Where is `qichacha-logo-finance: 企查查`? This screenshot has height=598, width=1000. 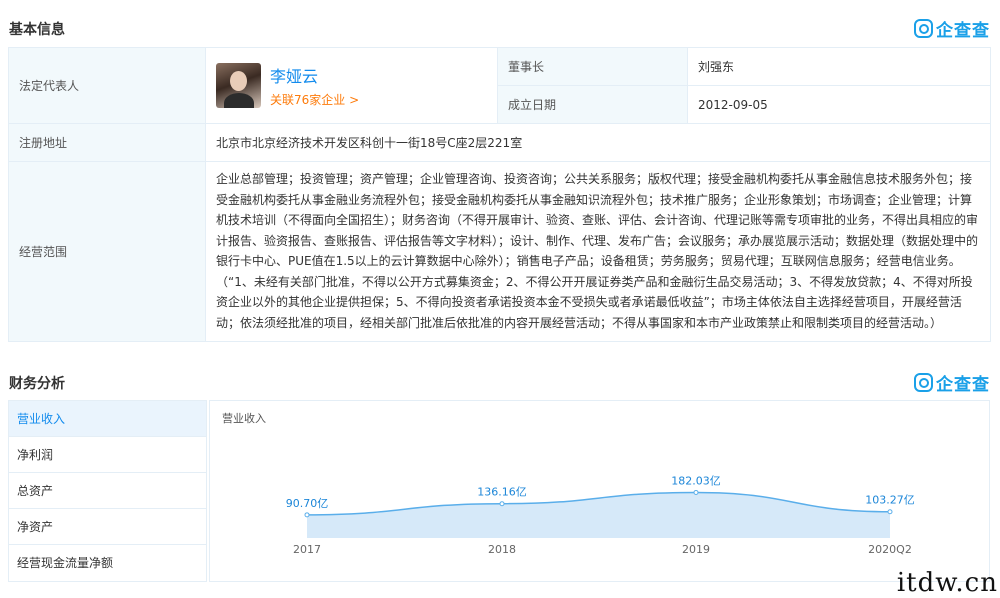
qichacha-logo-finance: 企查查 is located at coordinates (952, 382).